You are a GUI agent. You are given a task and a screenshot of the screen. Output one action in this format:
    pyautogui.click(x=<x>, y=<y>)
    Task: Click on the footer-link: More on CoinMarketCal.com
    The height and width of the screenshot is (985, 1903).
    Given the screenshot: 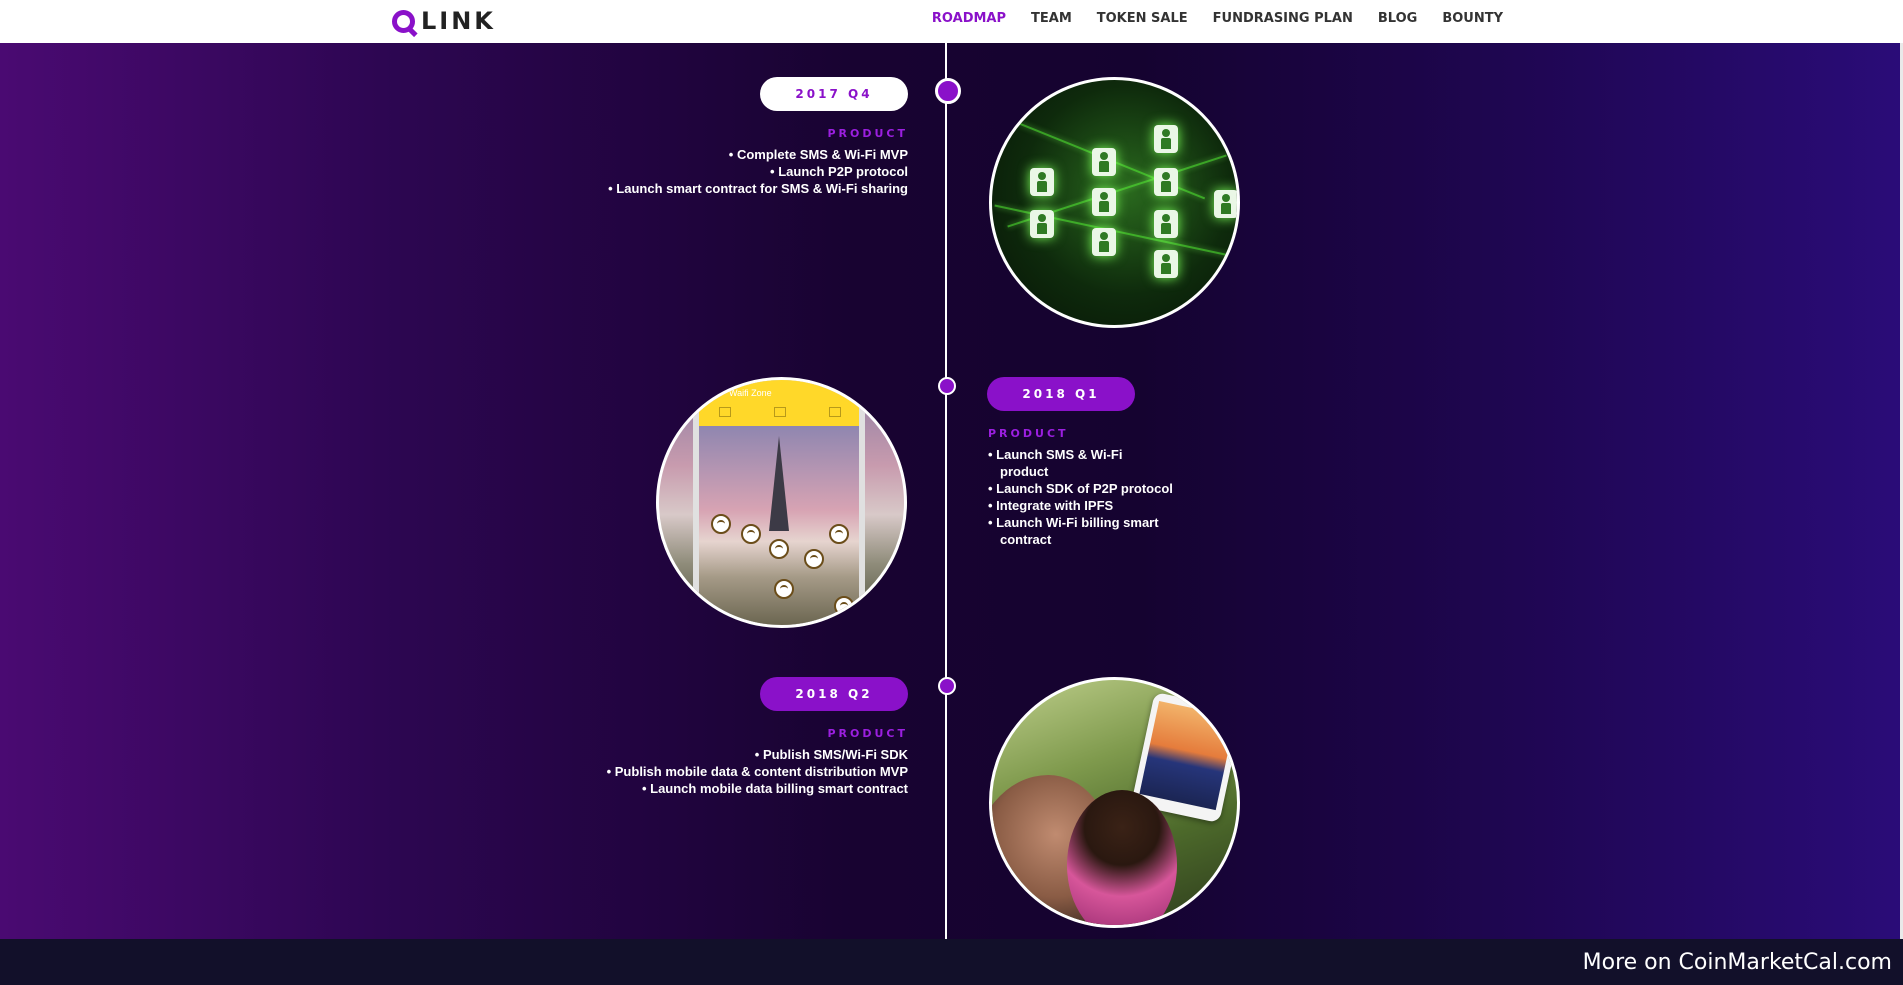 What is the action you would take?
    pyautogui.click(x=1737, y=962)
    